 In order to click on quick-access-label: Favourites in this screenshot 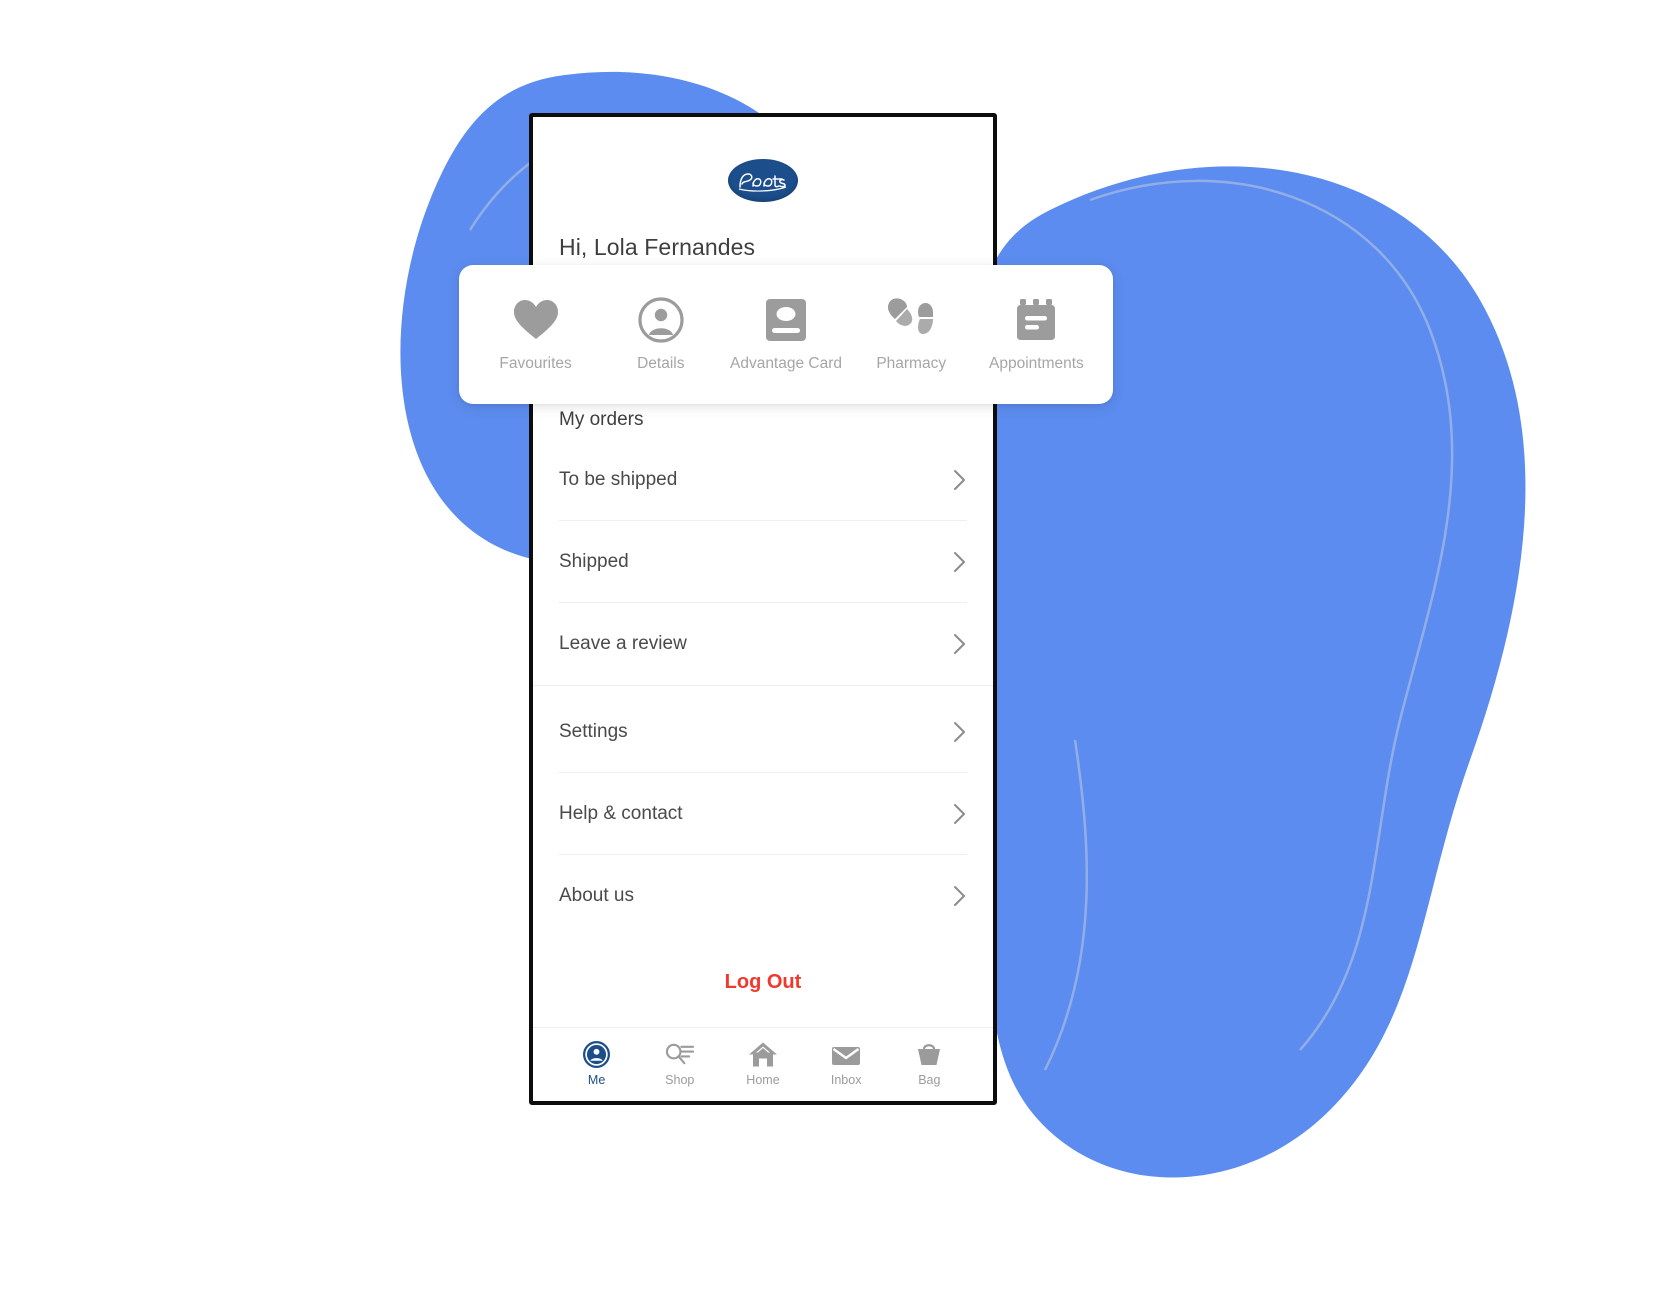, I will do `click(535, 363)`.